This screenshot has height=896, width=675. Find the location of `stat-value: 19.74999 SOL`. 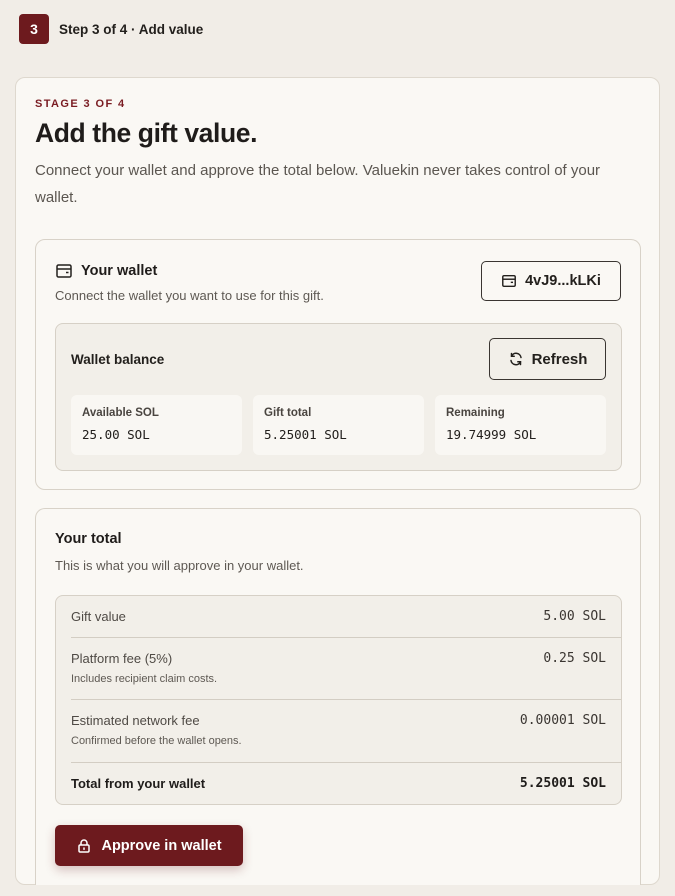

stat-value: 19.74999 SOL is located at coordinates (491, 434).